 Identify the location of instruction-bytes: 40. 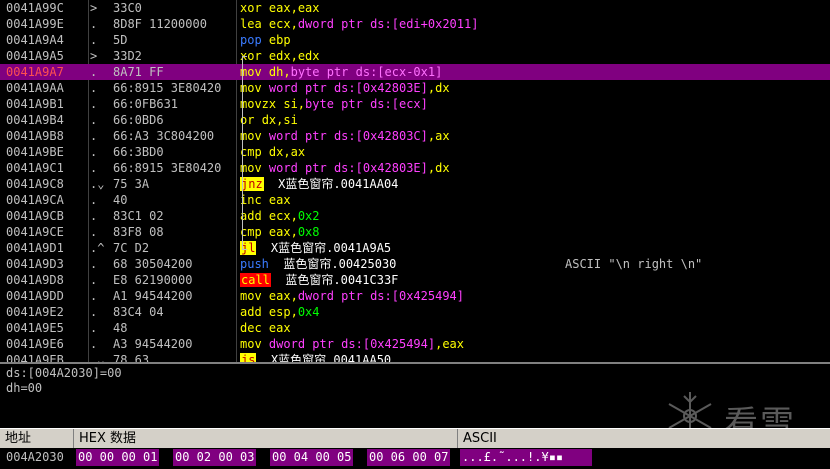
(120, 200).